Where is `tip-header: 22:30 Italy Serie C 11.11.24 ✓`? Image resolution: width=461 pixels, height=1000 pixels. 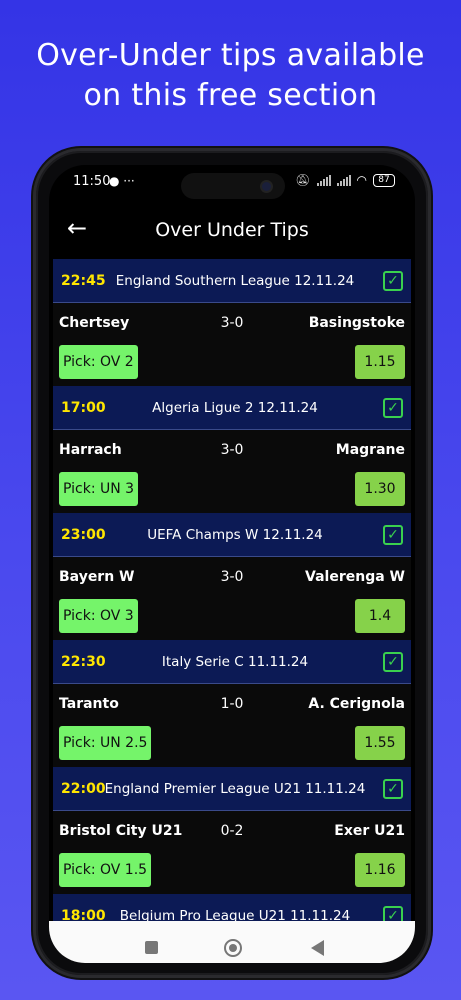
tip-header: 22:30 Italy Serie C 11.11.24 ✓ is located at coordinates (232, 662).